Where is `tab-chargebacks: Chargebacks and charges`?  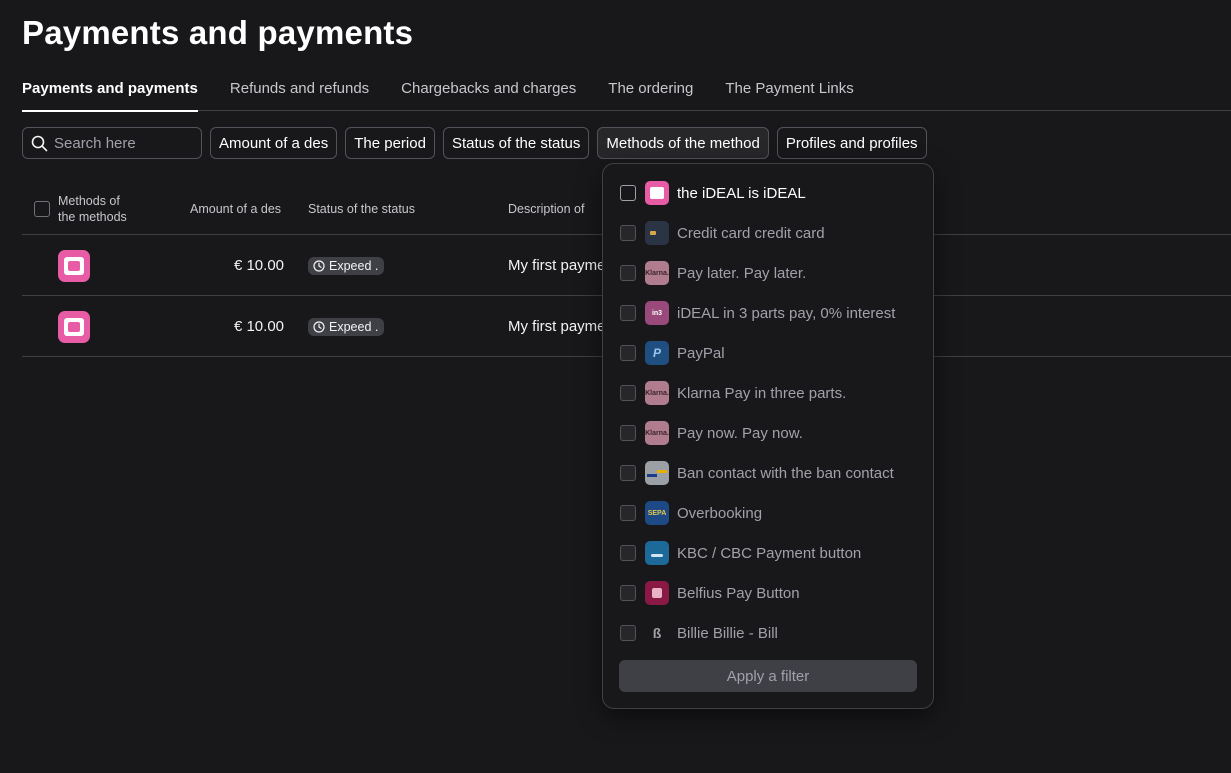
tab-chargebacks: Chargebacks and charges is located at coordinates (488, 94).